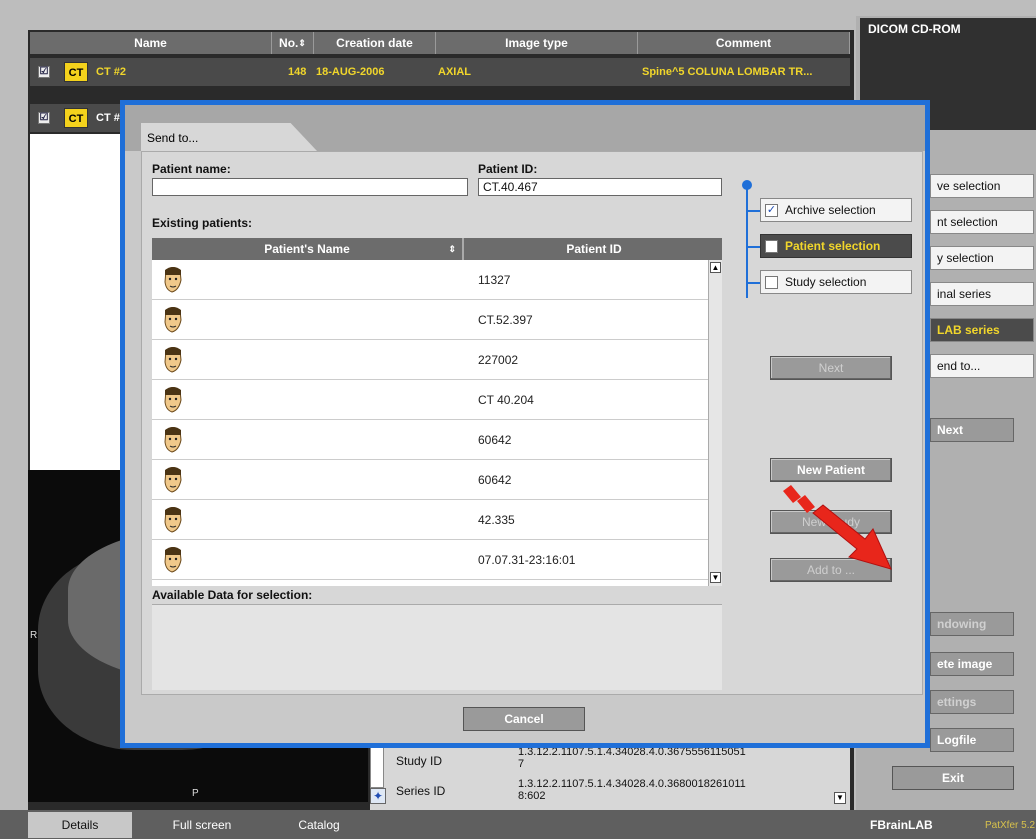 The height and width of the screenshot is (839, 1036). What do you see at coordinates (454, 72) in the screenshot?
I see `series-type: AXIAL` at bounding box center [454, 72].